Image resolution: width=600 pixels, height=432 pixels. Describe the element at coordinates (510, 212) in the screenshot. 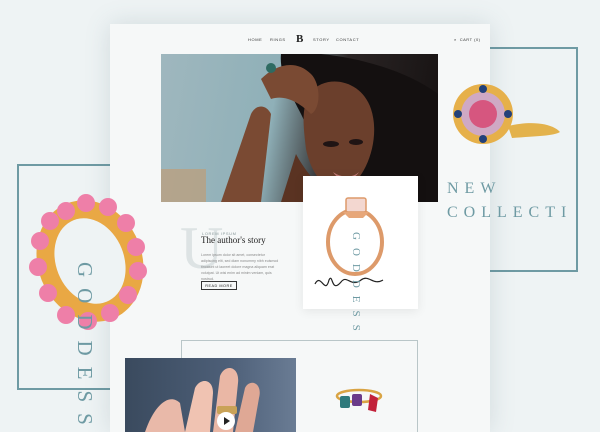

I see `new-collection-line2: COLLECTI` at that location.